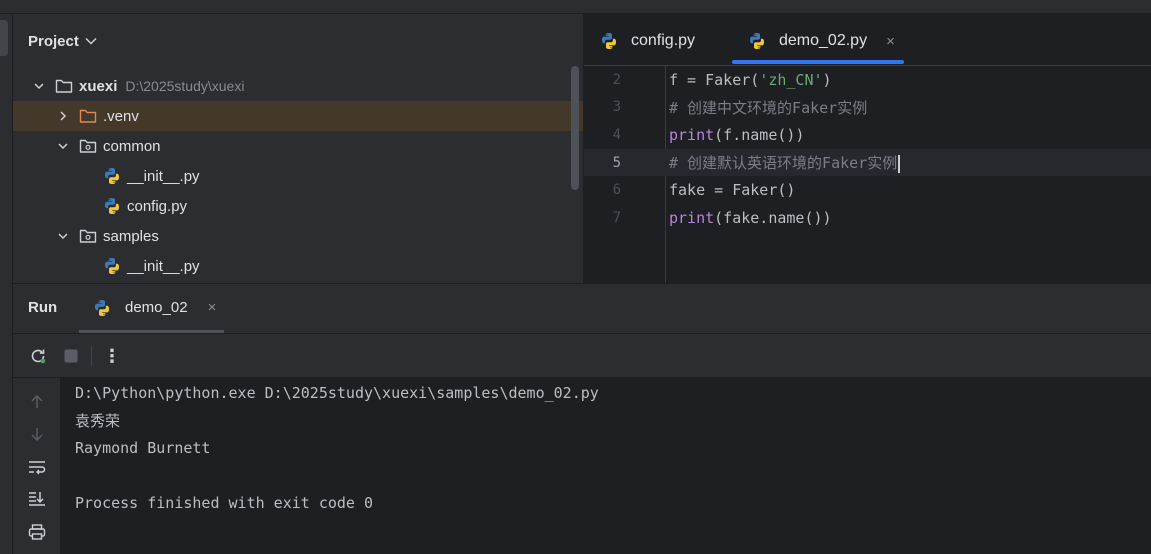 The image size is (1151, 554). I want to click on more-options-button: ⋮, so click(112, 356).